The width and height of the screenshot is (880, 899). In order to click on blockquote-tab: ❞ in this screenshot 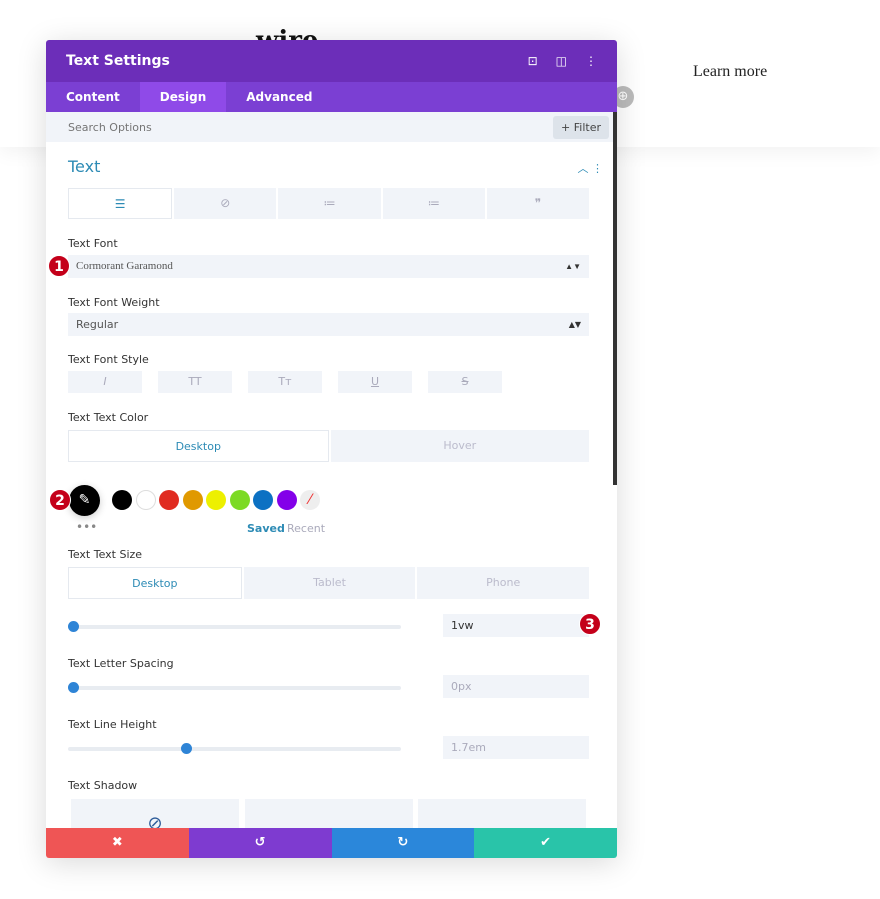, I will do `click(538, 203)`.